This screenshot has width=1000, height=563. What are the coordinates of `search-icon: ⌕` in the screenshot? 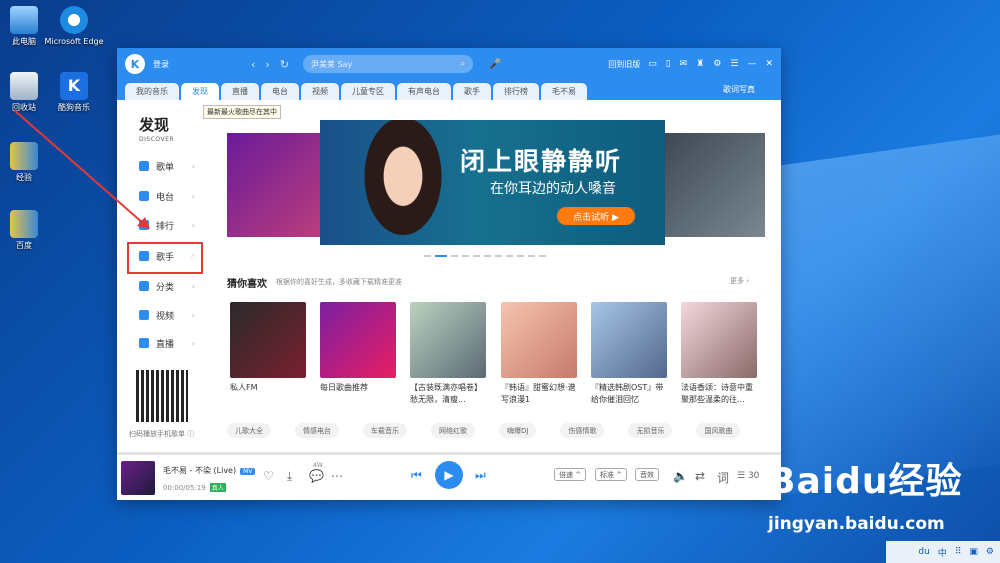 It's located at (463, 64).